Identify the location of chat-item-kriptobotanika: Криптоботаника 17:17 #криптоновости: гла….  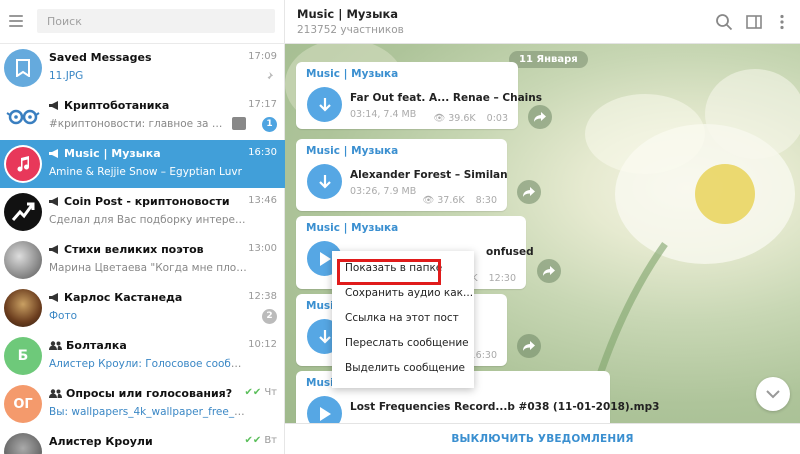
(142, 116).